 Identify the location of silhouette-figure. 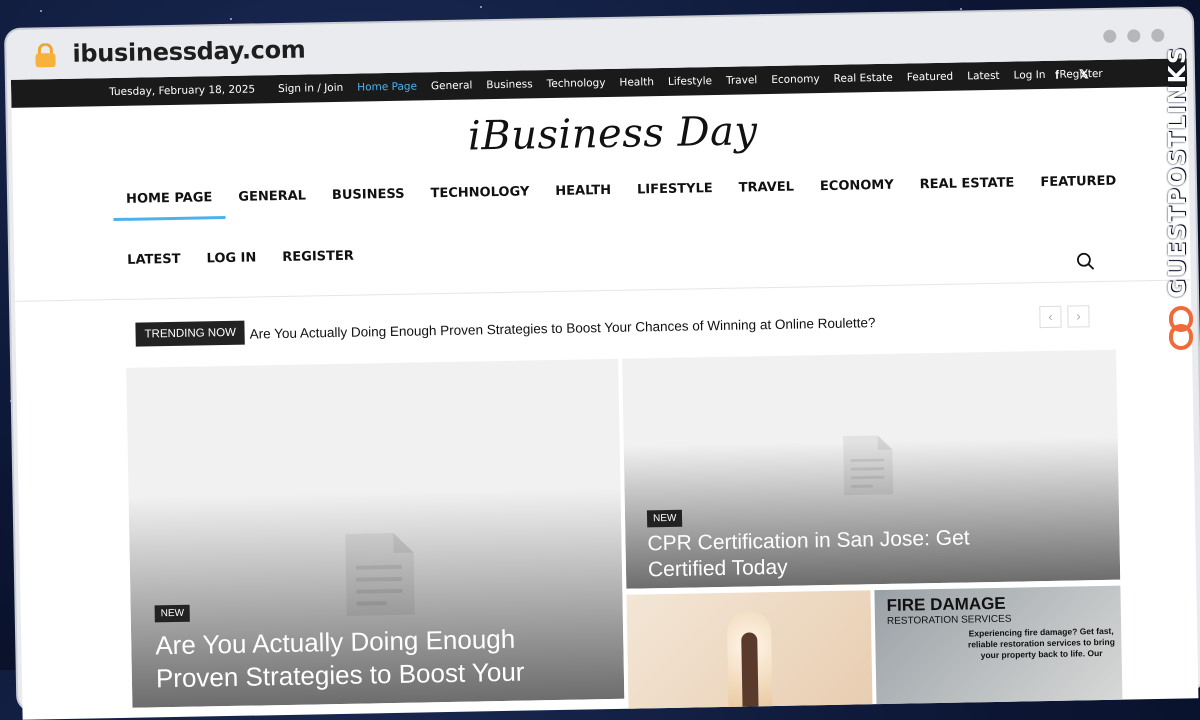
(750, 672).